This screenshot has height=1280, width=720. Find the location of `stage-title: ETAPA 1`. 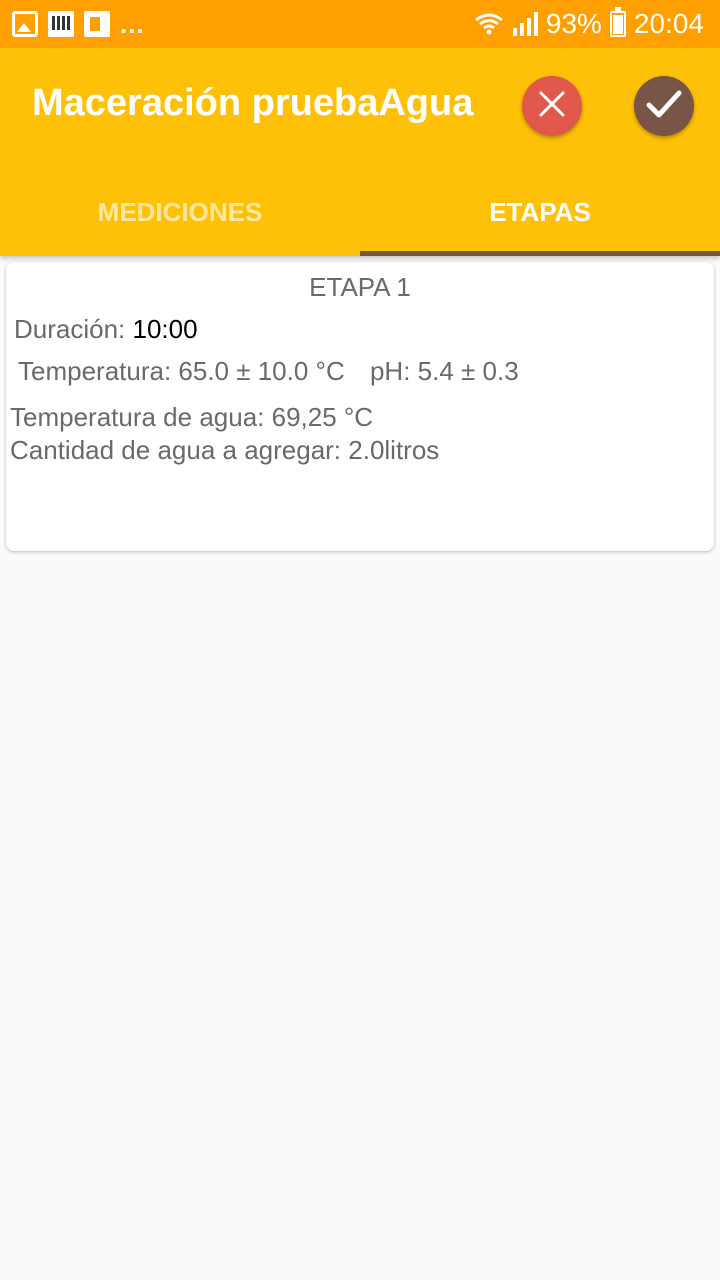

stage-title: ETAPA 1 is located at coordinates (360, 287).